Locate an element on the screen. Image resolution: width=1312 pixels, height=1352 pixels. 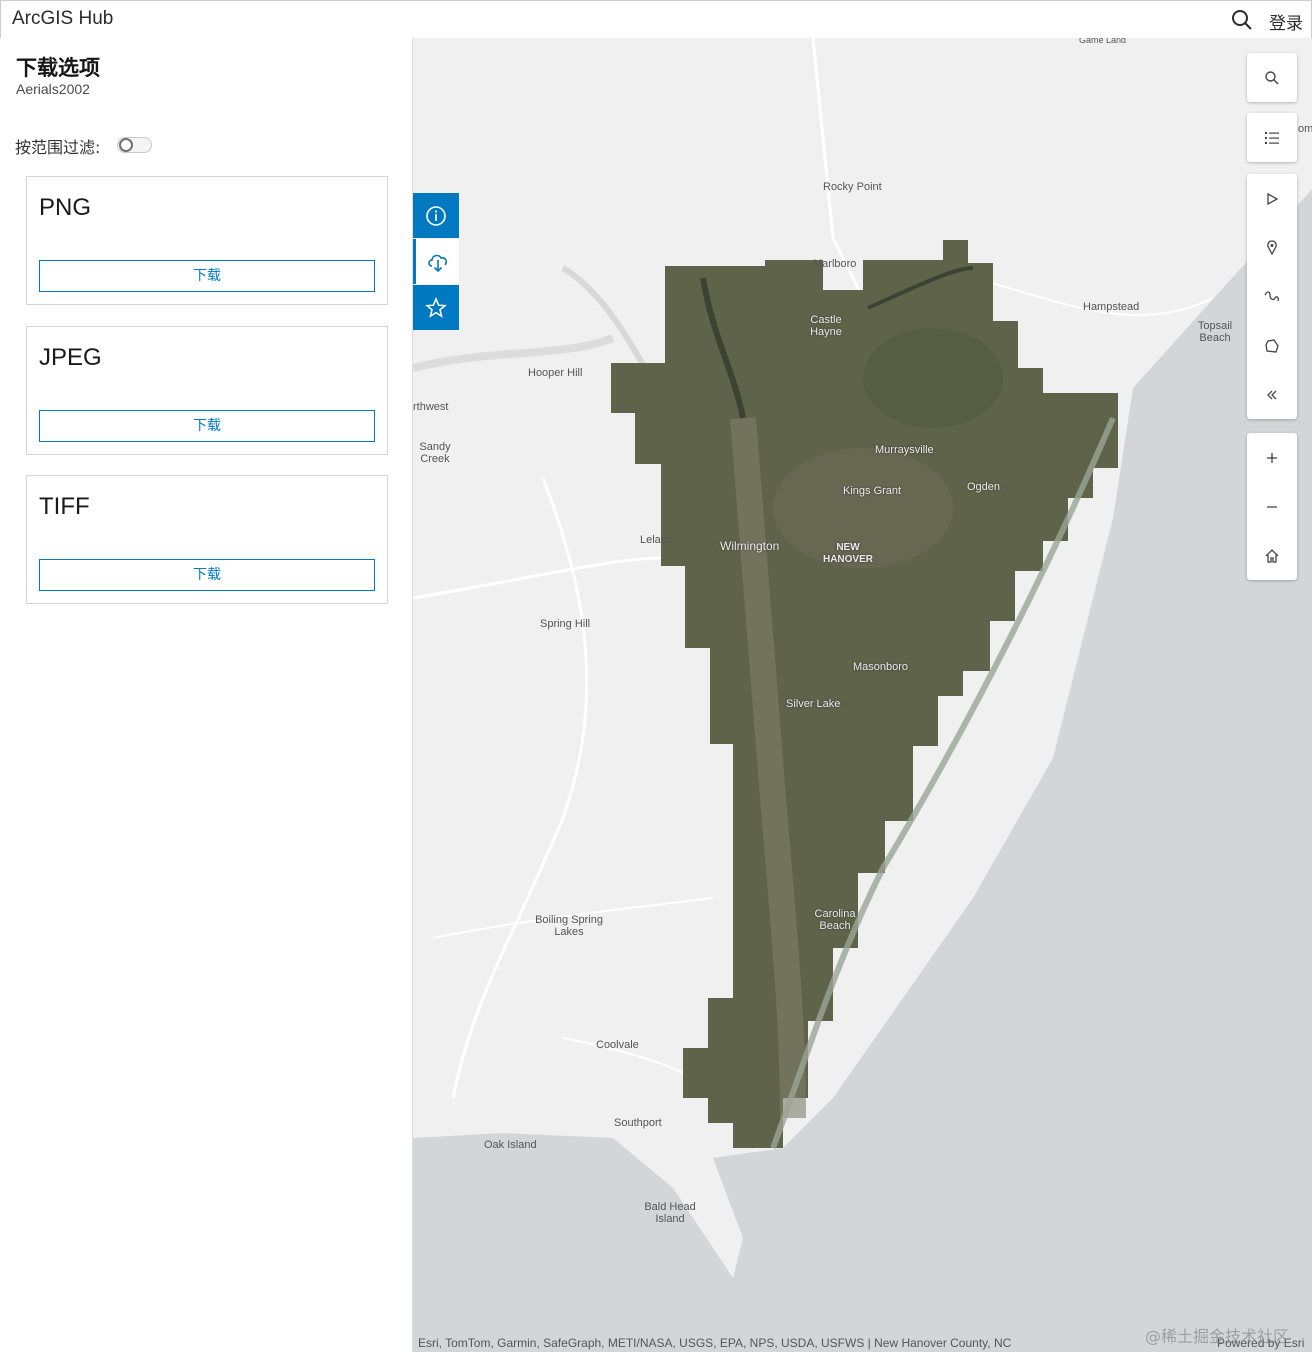
collapse-tools-button is located at coordinates (1272, 394).